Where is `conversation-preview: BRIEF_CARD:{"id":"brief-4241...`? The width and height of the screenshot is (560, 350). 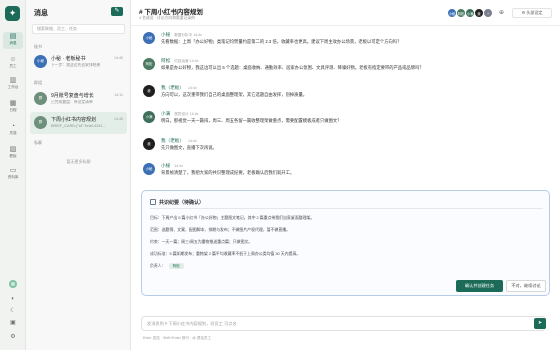
conversation-preview: BRIEF_CARD:{"id":"brief-4241... is located at coordinates (78, 126).